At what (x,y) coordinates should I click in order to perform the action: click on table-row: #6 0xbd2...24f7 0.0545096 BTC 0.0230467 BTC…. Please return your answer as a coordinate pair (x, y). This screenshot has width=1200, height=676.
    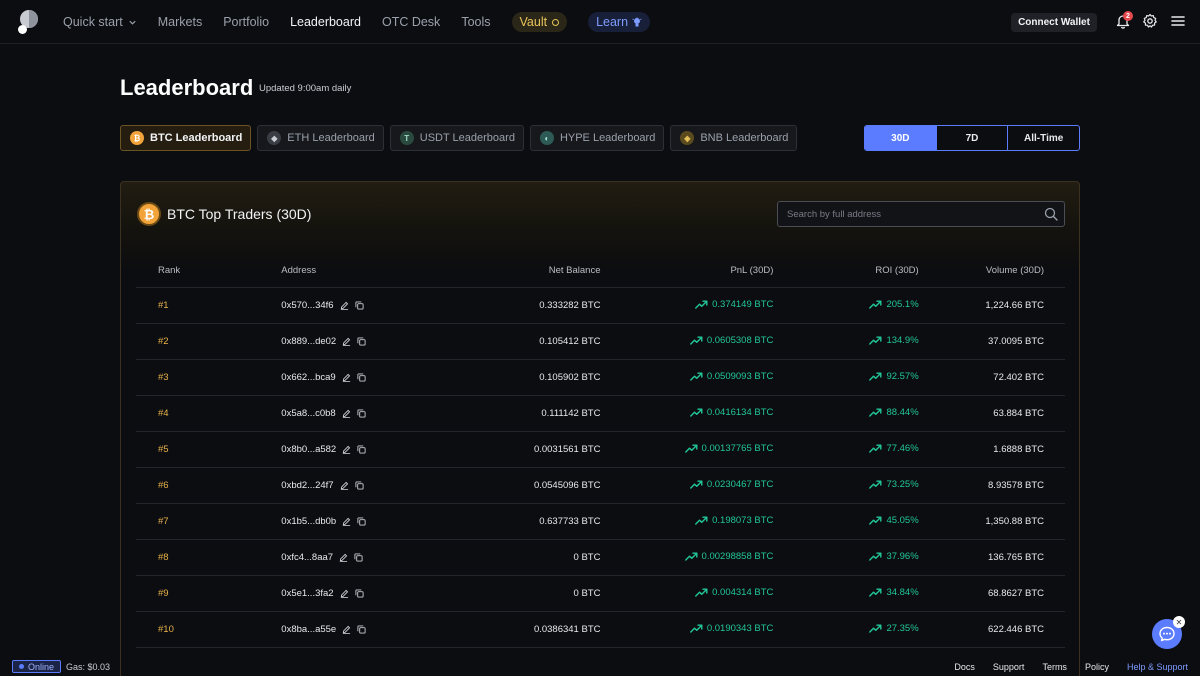
    Looking at the image, I should click on (600, 485).